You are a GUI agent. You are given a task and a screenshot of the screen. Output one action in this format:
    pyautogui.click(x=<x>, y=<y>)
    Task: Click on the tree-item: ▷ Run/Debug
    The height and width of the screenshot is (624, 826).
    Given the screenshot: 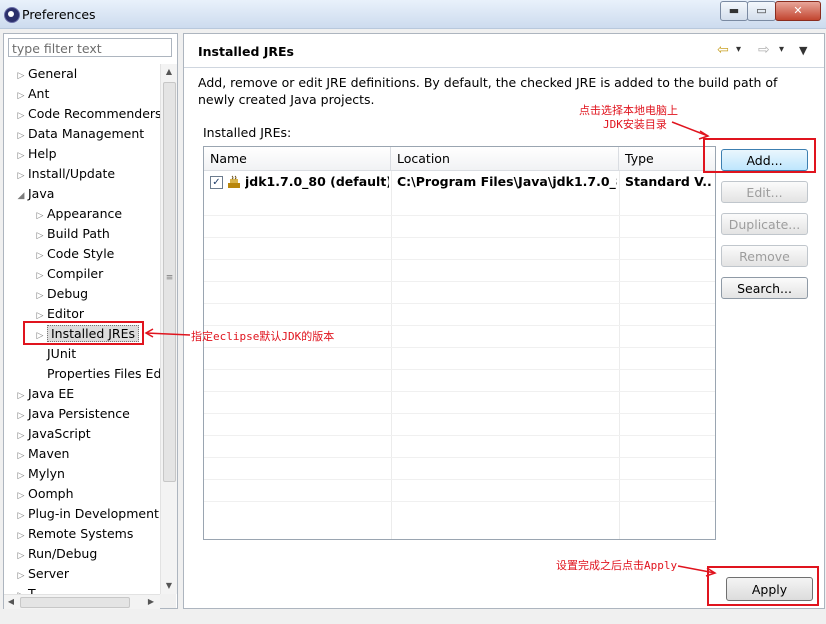 What is the action you would take?
    pyautogui.click(x=56, y=555)
    